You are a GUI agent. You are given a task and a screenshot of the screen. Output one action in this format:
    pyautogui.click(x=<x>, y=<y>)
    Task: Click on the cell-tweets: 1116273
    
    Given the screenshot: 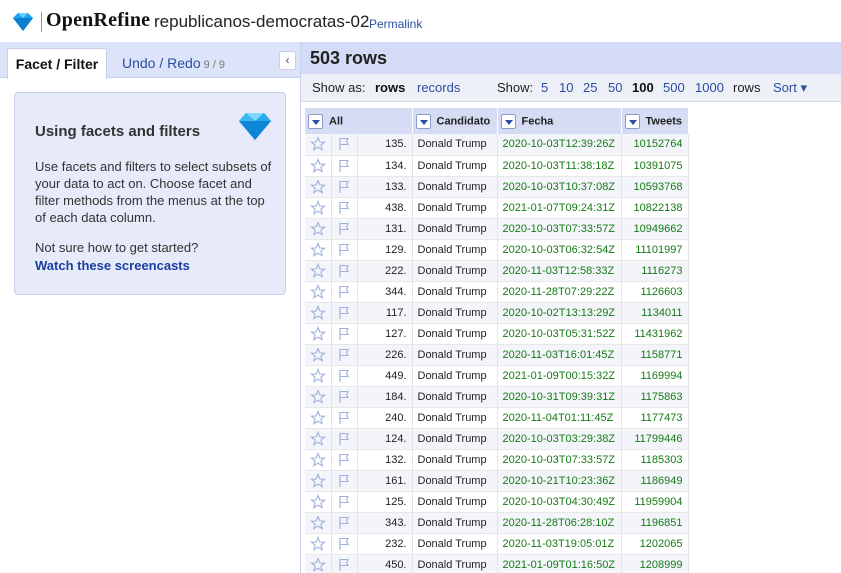 What is the action you would take?
    pyautogui.click(x=655, y=271)
    